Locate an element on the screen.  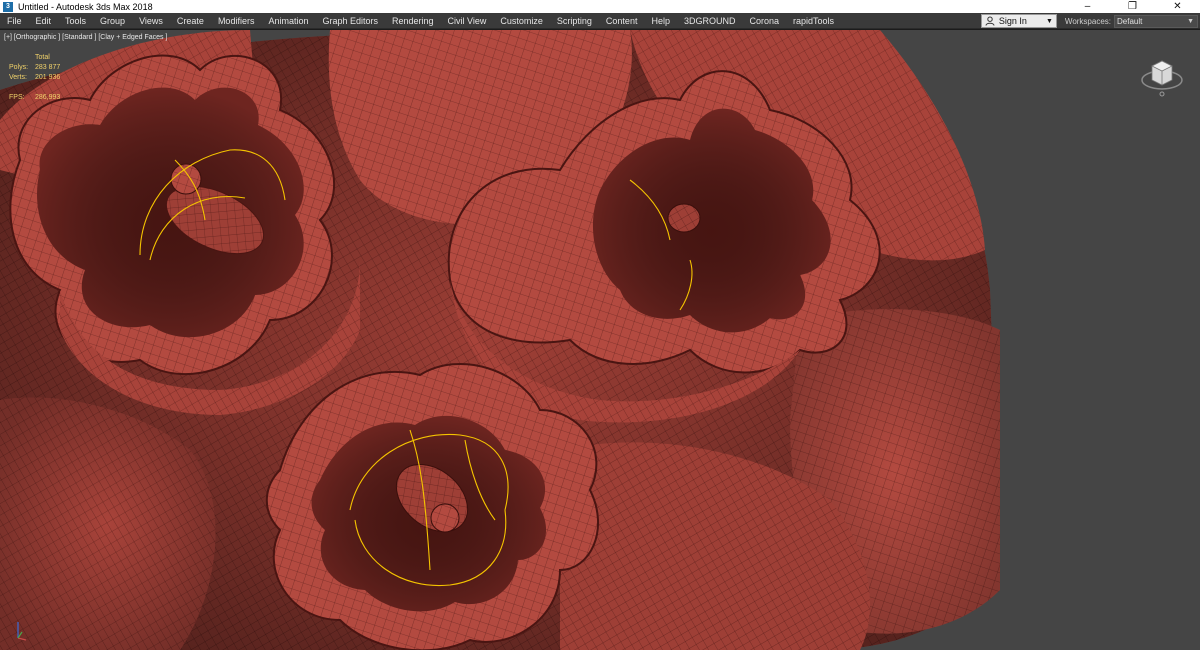
user-icon is located at coordinates (990, 21).